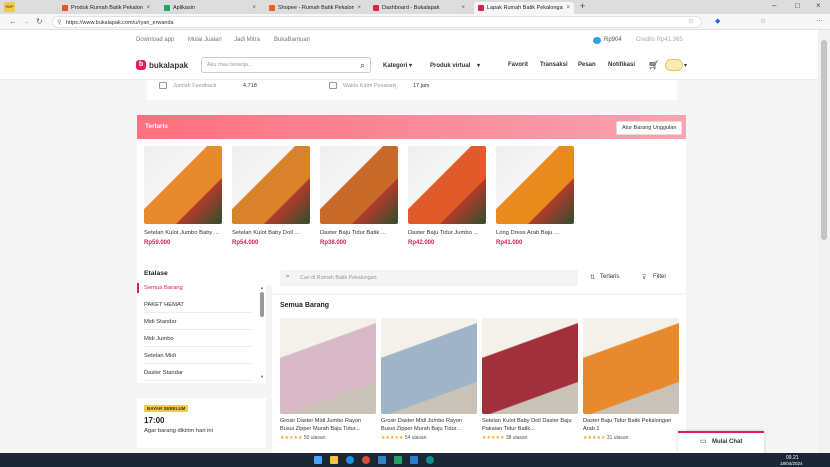 Image resolution: width=830 pixels, height=467 pixels. Describe the element at coordinates (395, 86) in the screenshot. I see `info-icon: ⓘ` at that location.